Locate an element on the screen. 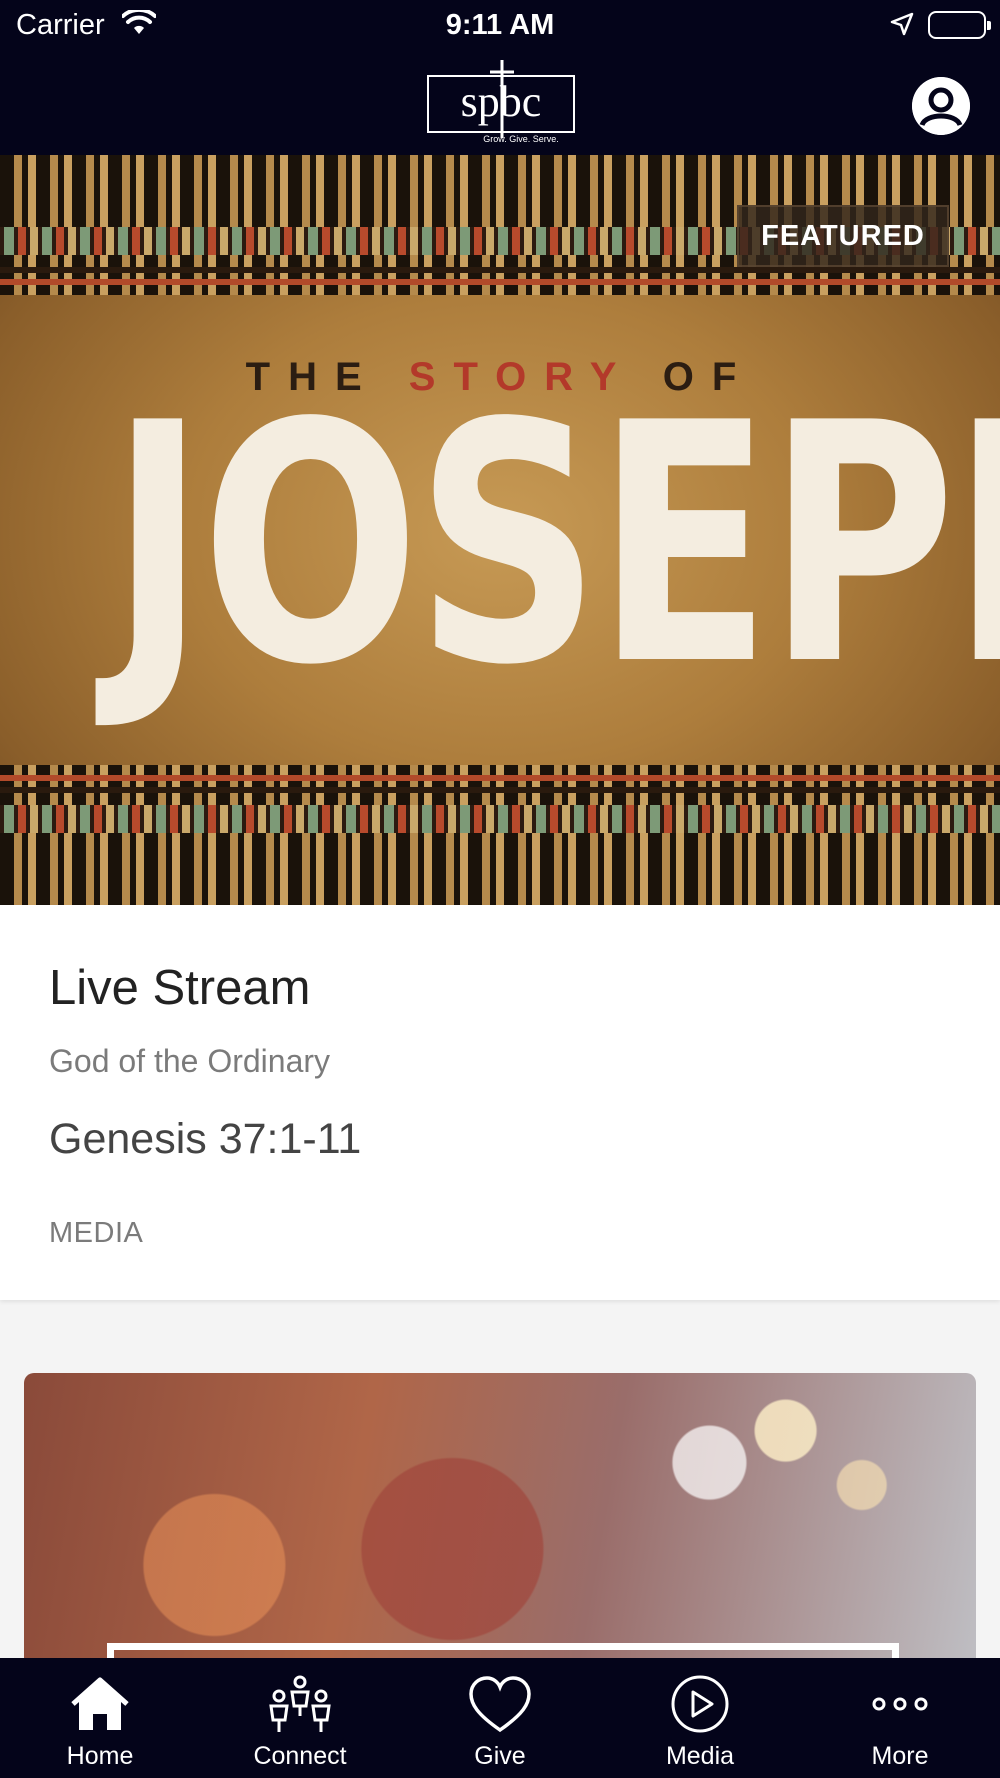 The image size is (1000, 1778). featured-badge: FEATURED is located at coordinates (843, 236).